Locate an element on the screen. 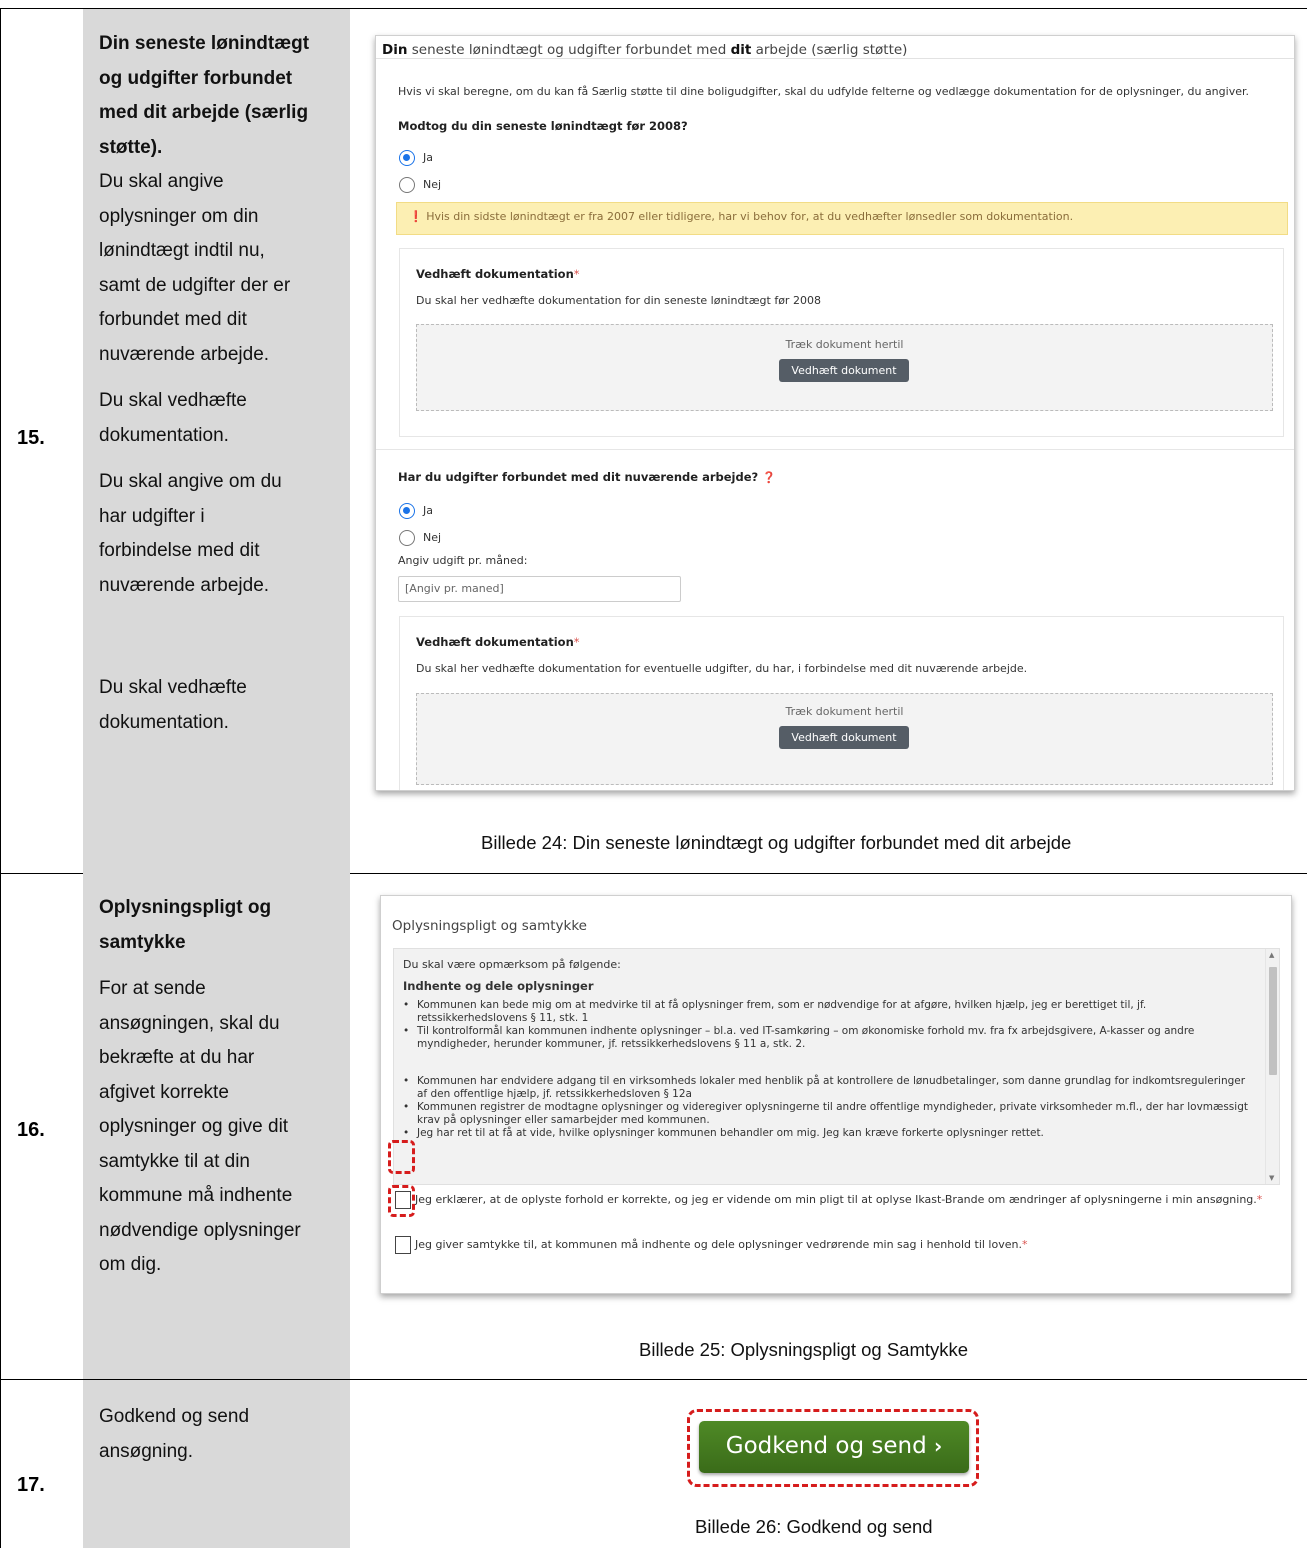  scrollbar: ▲ ▼ is located at coordinates (1272, 1066).